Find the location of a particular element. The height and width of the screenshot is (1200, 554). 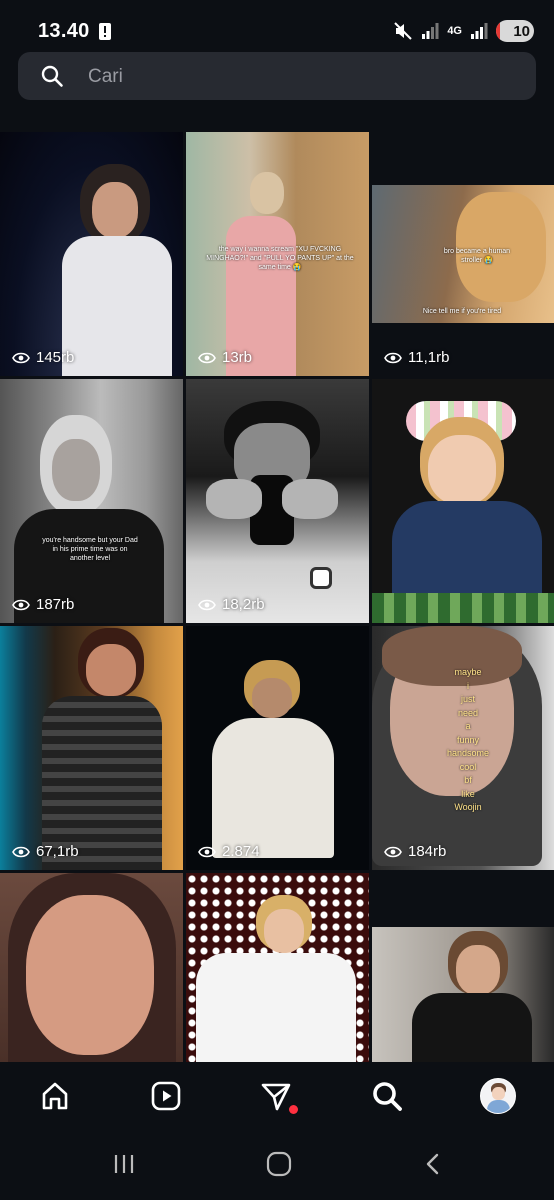

view-count-text: 67,1rb is located at coordinates (57, 851).